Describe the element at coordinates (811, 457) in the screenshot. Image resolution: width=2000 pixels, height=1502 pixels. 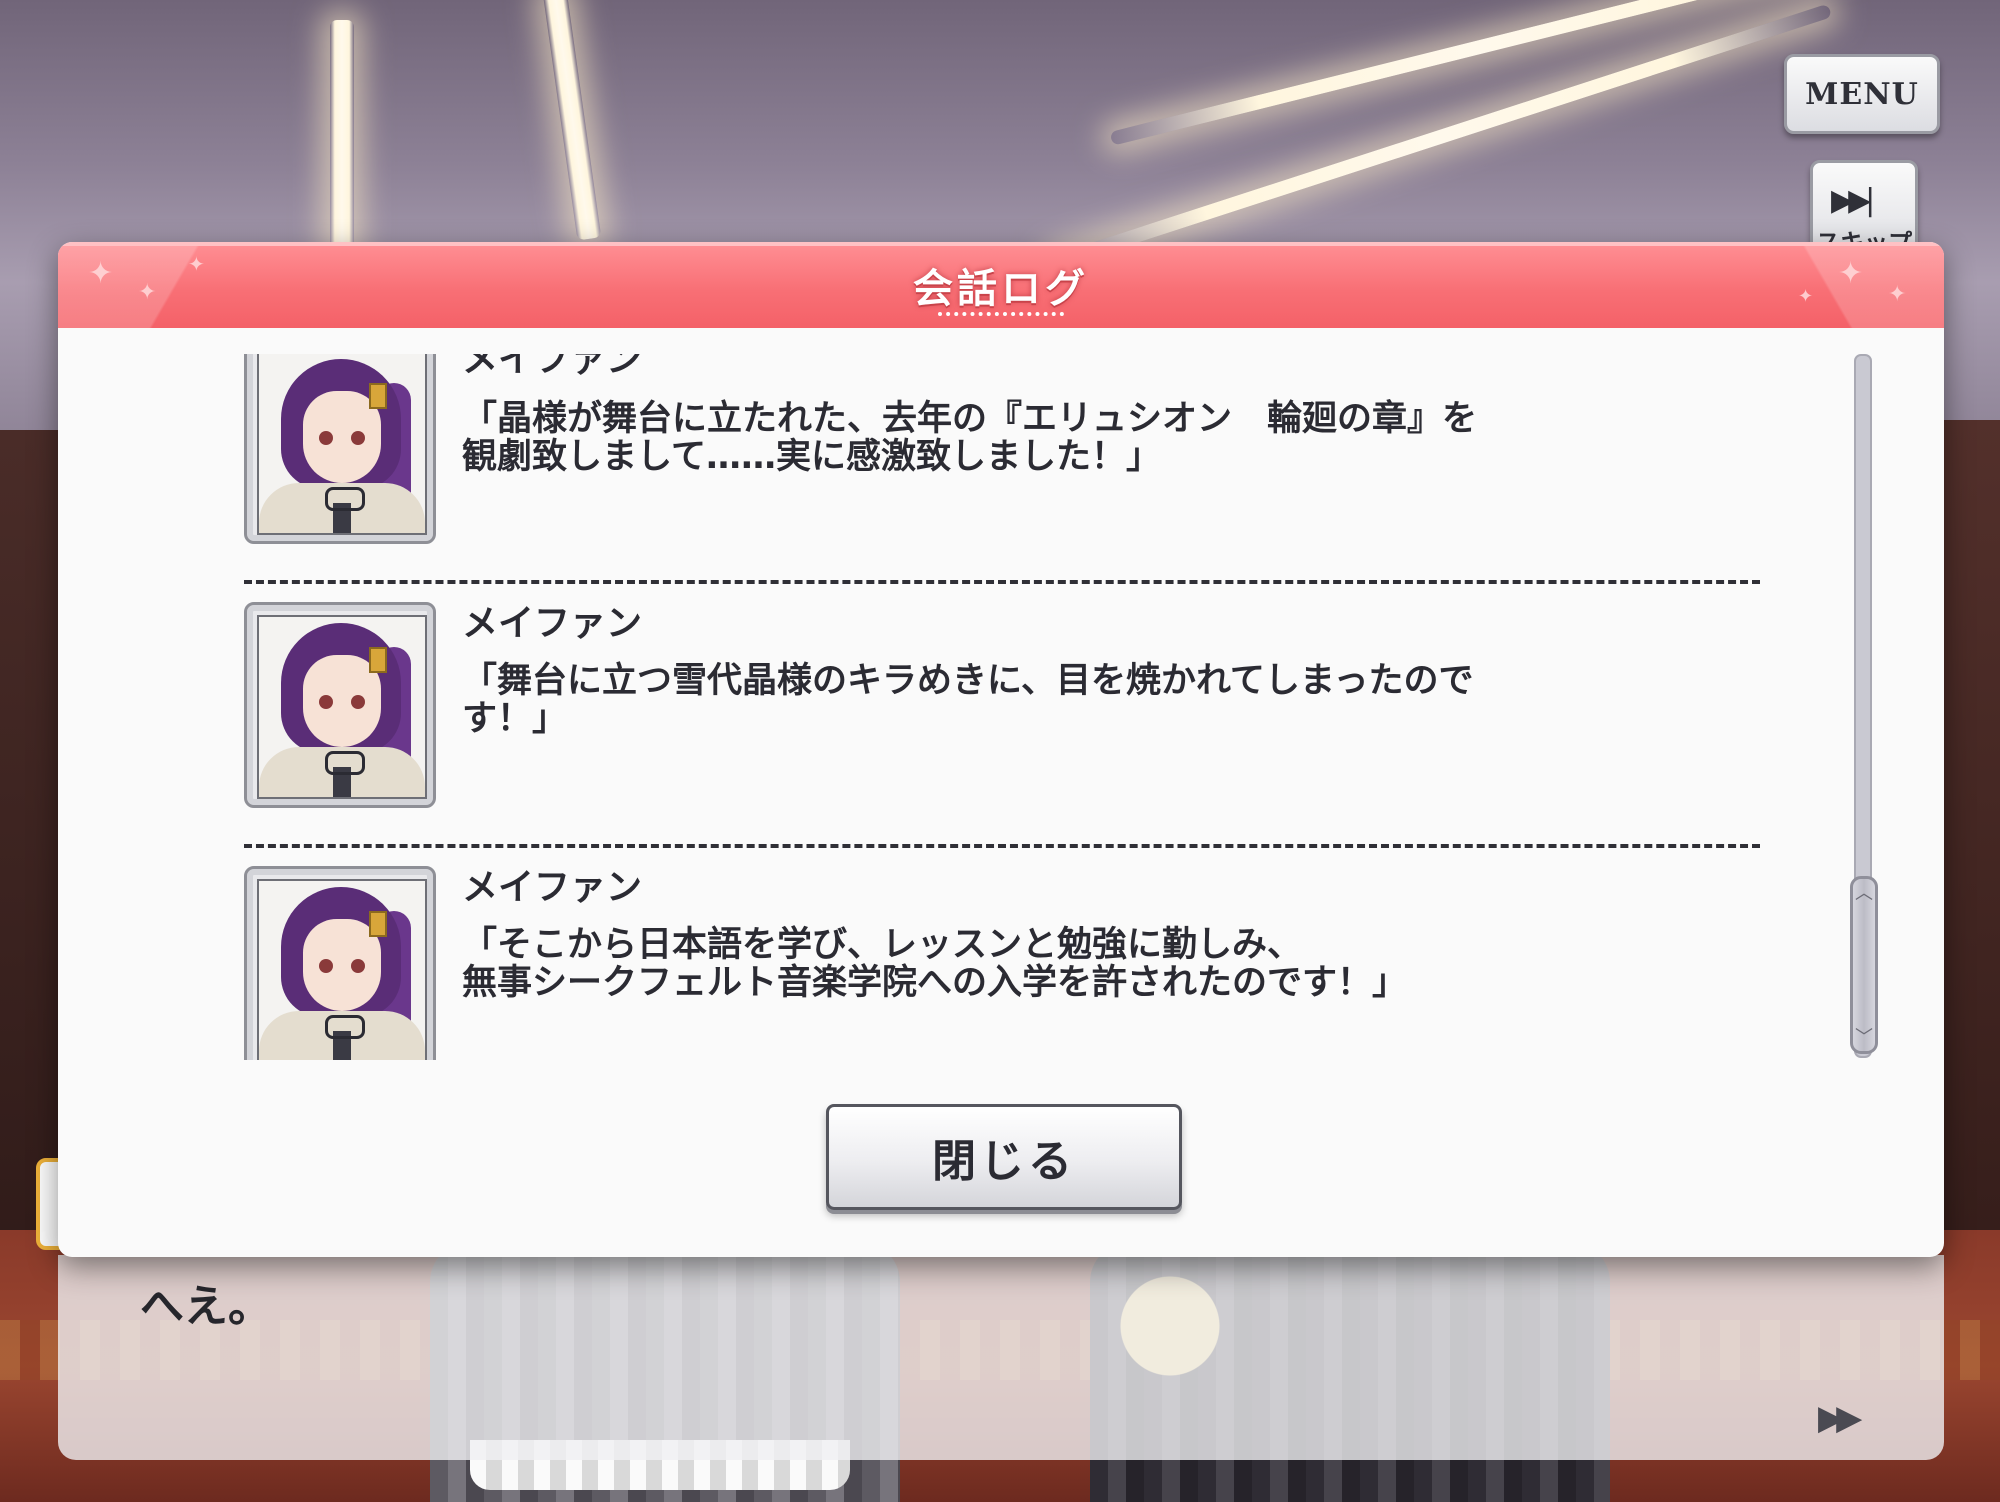
I see `dialogue-line: 観劇致しまして……実に感激致しました！」` at that location.